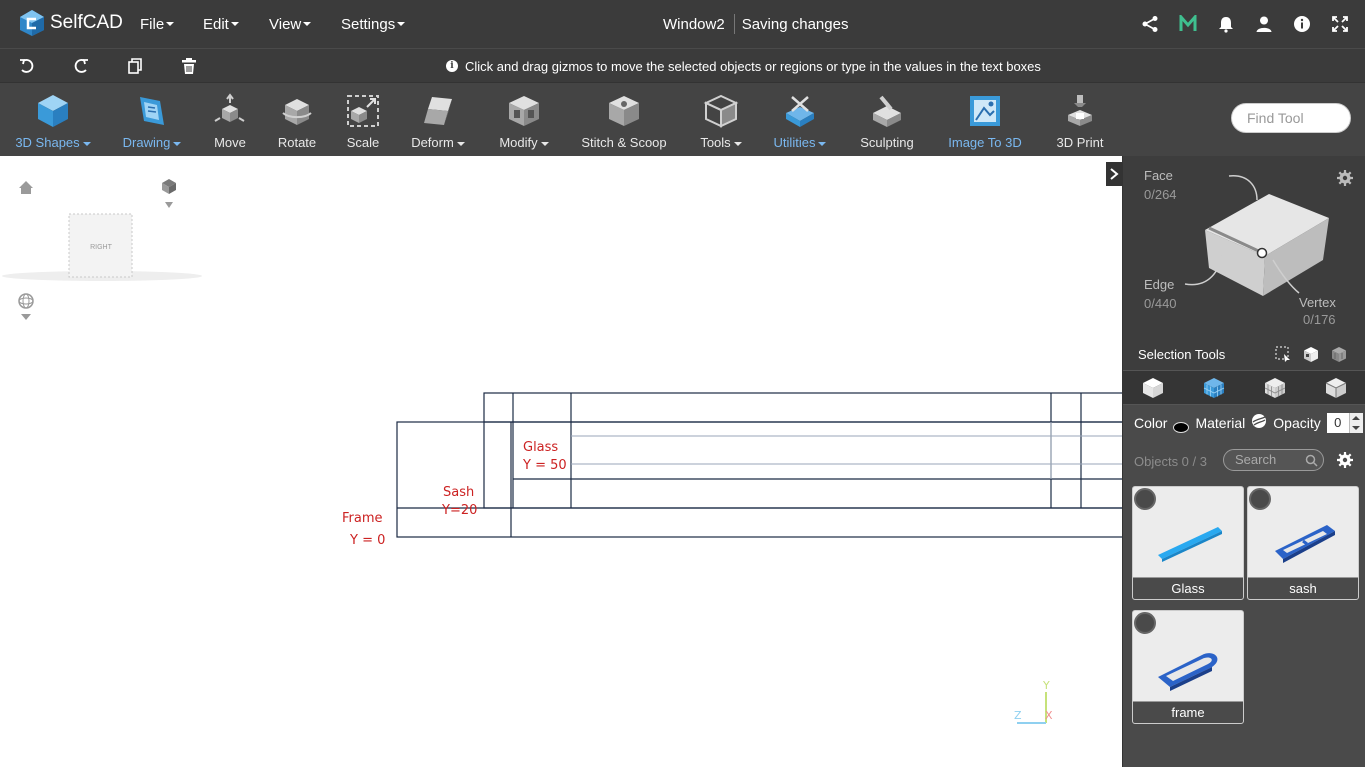 Image resolution: width=1365 pixels, height=767 pixels. What do you see at coordinates (1181, 427) in the screenshot?
I see `color-swatch` at bounding box center [1181, 427].